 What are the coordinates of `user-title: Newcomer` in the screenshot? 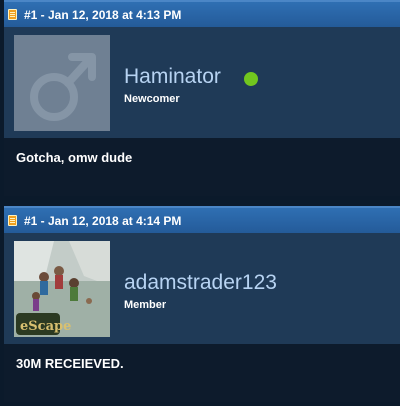 It's located at (152, 99).